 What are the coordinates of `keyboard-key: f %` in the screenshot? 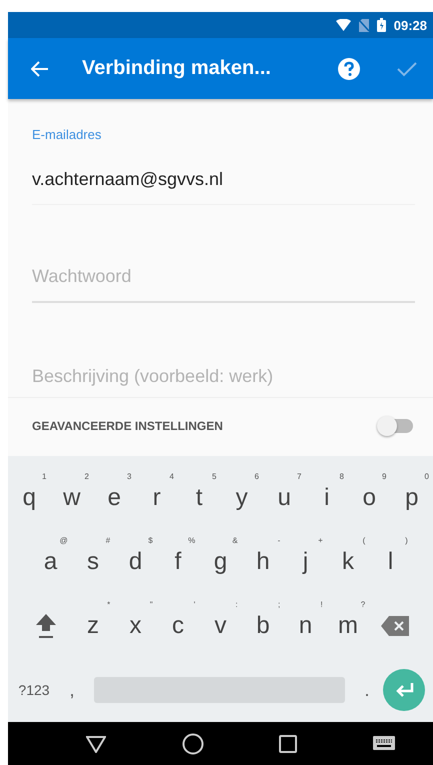 It's located at (178, 562).